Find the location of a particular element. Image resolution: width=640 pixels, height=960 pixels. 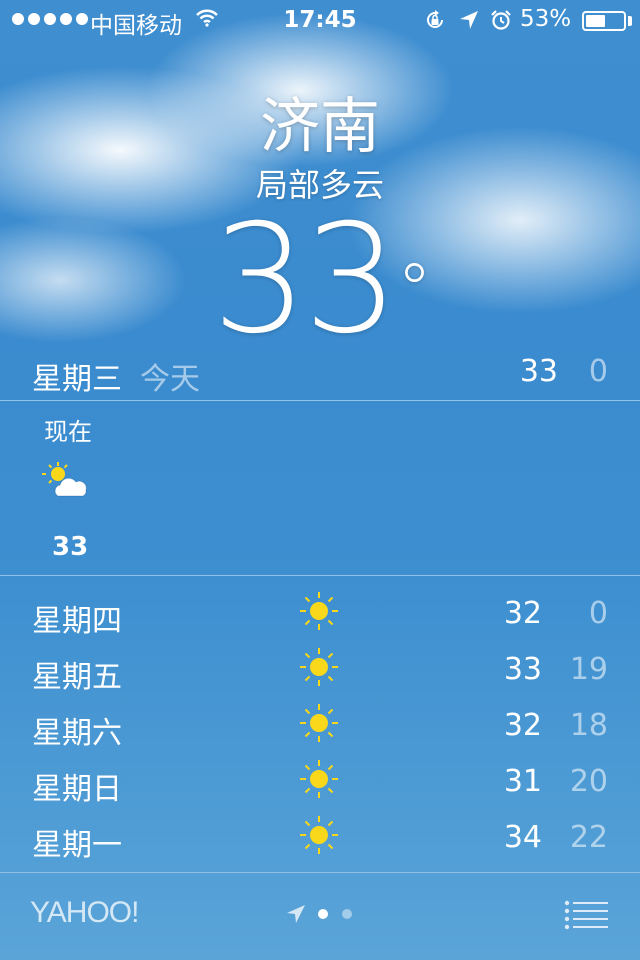

today-label: 今天 is located at coordinates (170, 379).